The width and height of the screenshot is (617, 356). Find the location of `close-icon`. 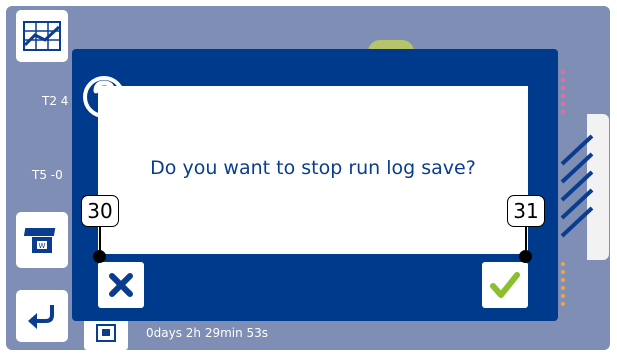

close-icon is located at coordinates (121, 285).